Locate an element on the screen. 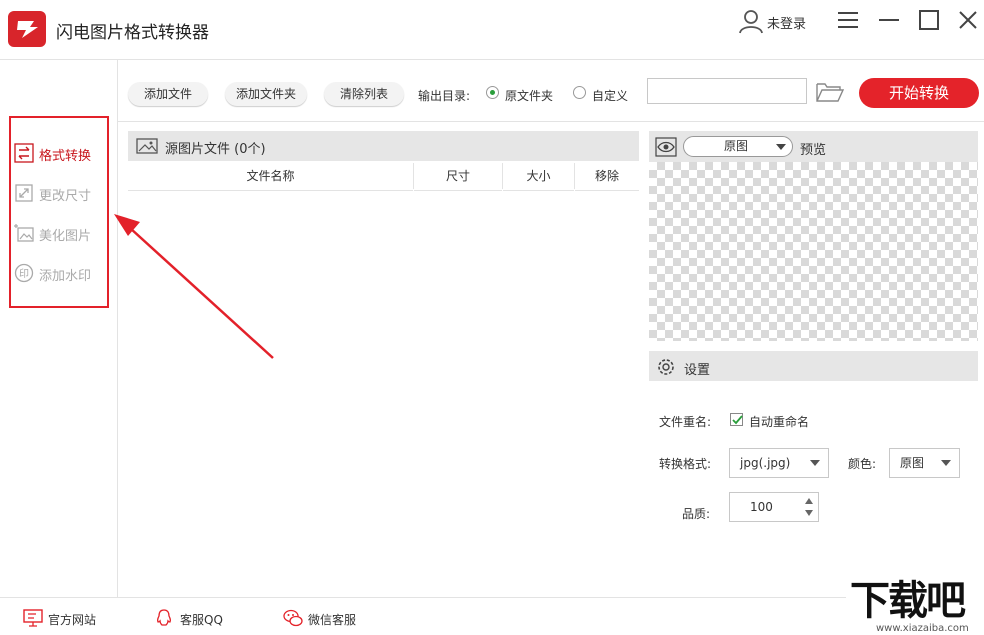 The width and height of the screenshot is (984, 635). file-list-header: 源图片文件 (0个) is located at coordinates (383, 146).